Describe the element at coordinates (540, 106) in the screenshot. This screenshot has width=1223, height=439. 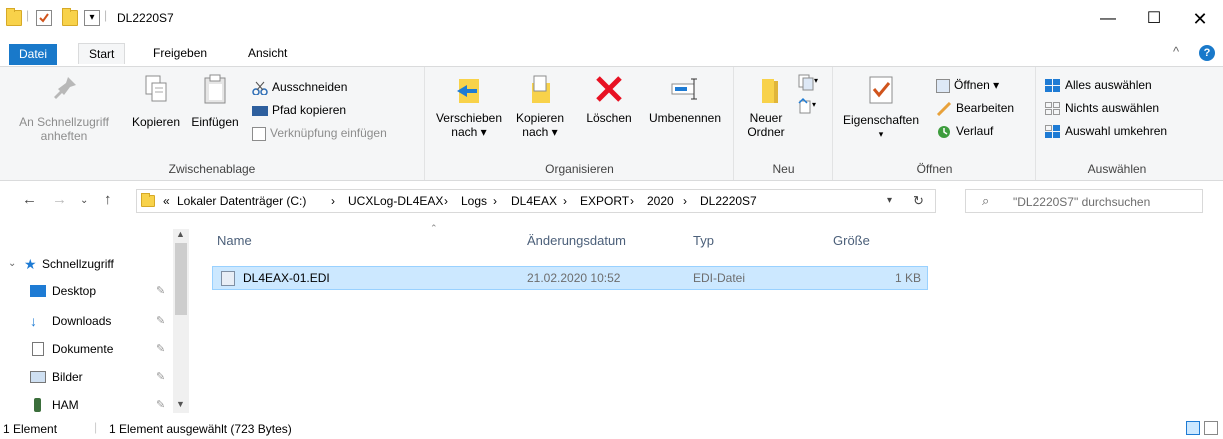
I see `copy-to-button: Kopieren nach ▾` at that location.